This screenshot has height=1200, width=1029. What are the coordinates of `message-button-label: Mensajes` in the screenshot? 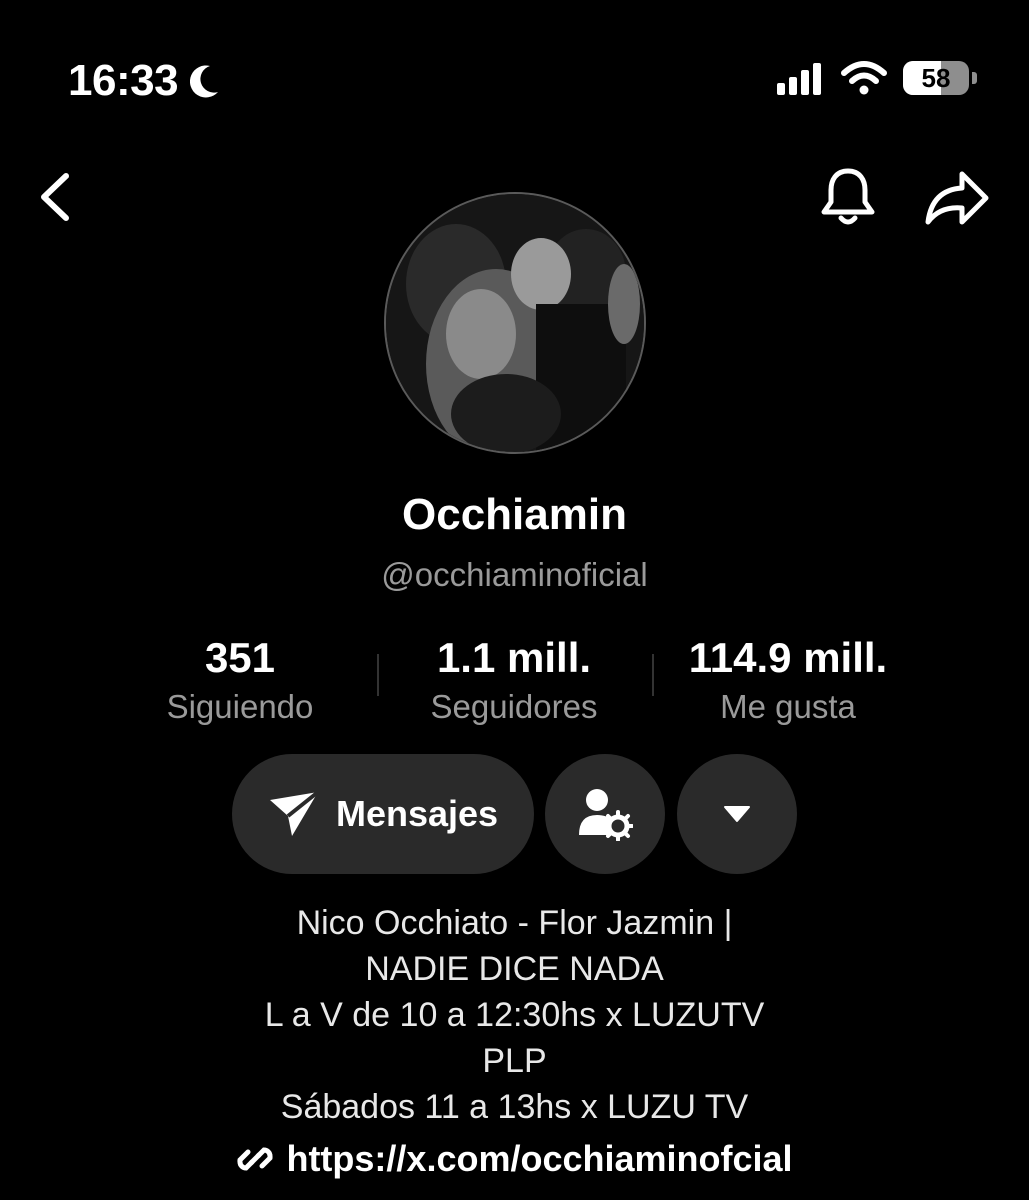 It's located at (417, 813).